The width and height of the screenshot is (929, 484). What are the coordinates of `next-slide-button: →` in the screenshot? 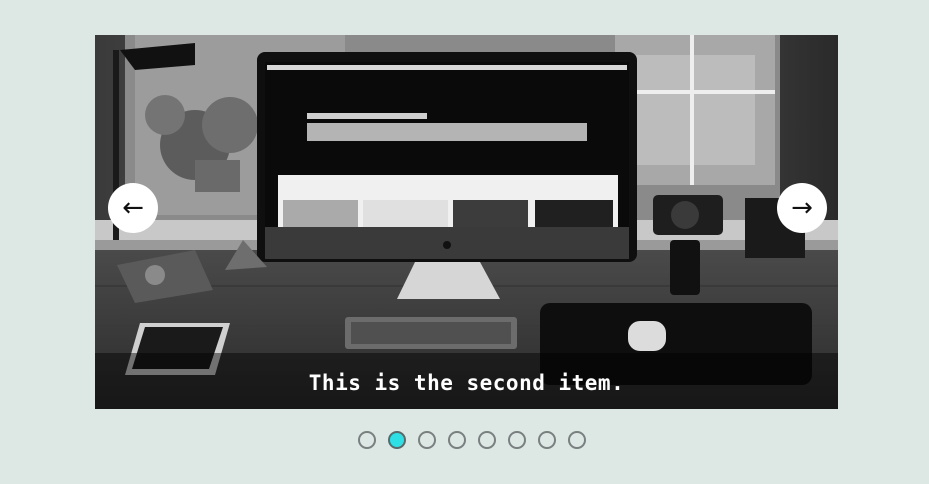 It's located at (802, 208).